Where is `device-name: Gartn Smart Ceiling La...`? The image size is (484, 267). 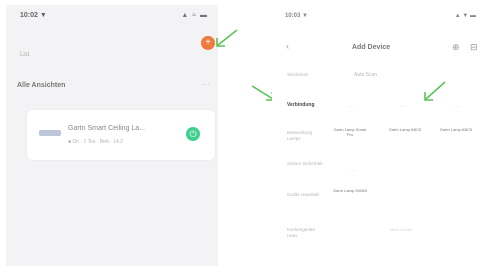 device-name: Gartn Smart Ceiling La... is located at coordinates (107, 128).